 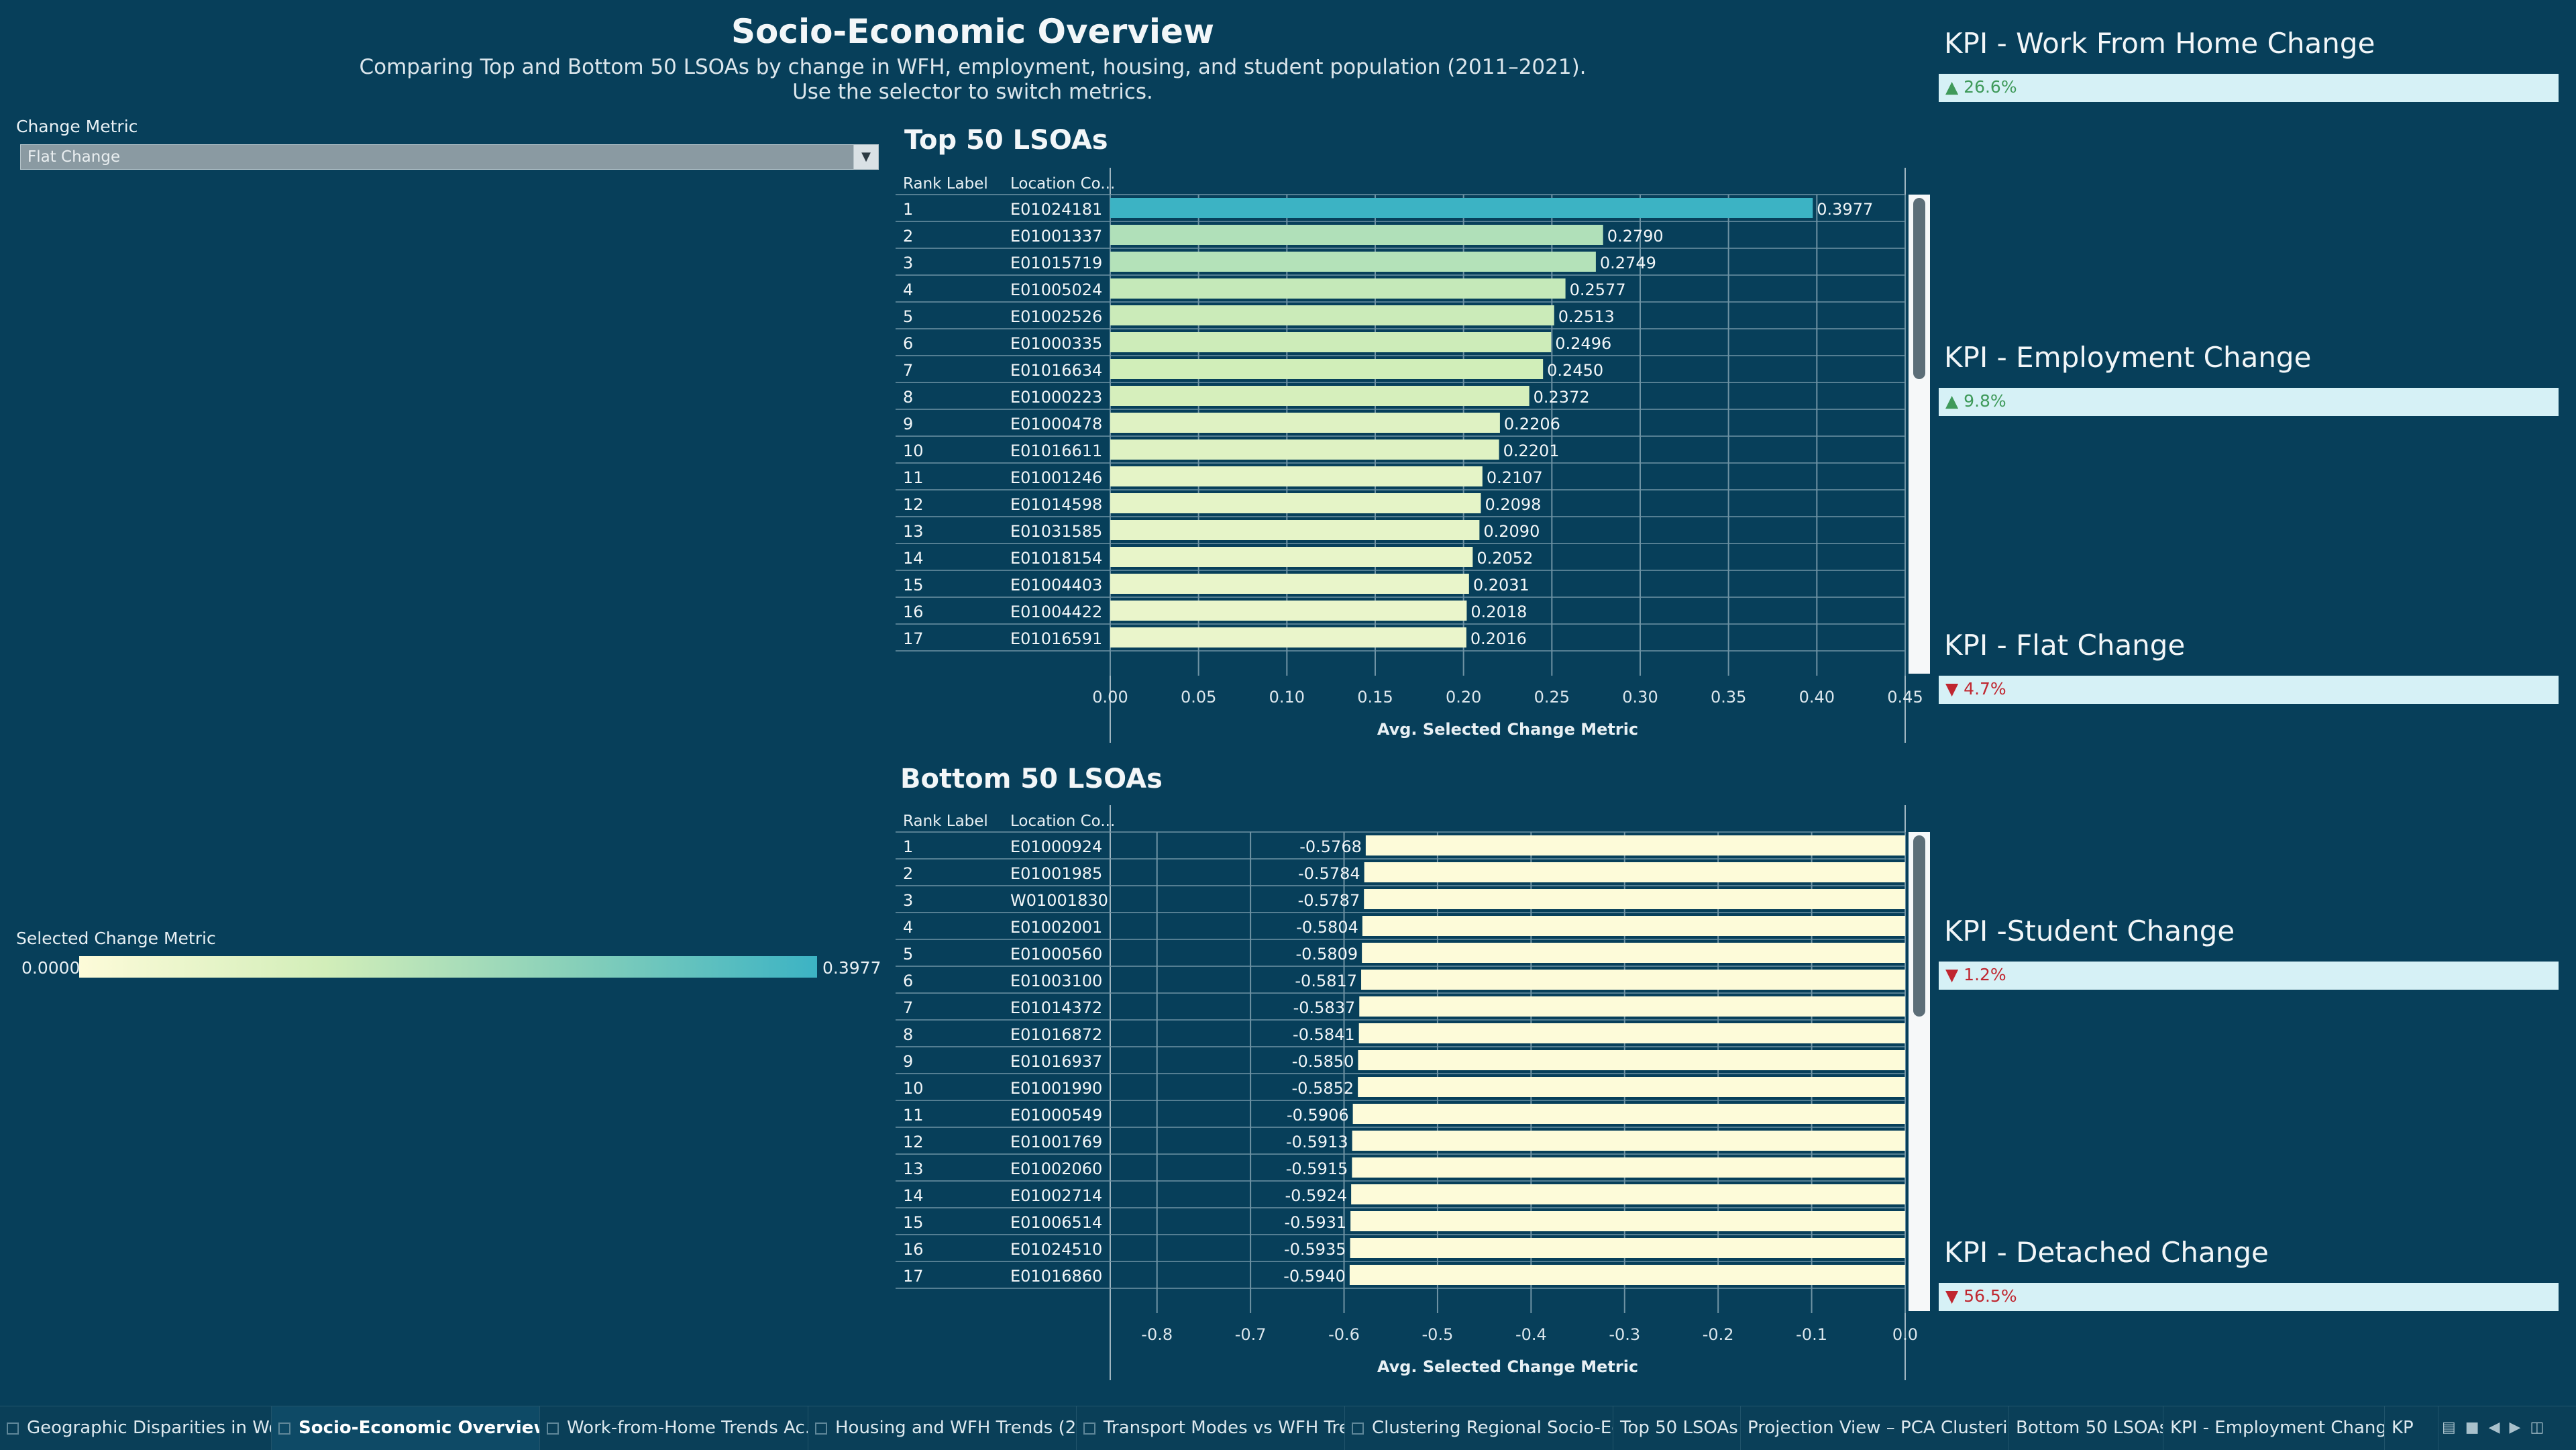 I want to click on location-code-cell: E01014598, so click(x=1056, y=504).